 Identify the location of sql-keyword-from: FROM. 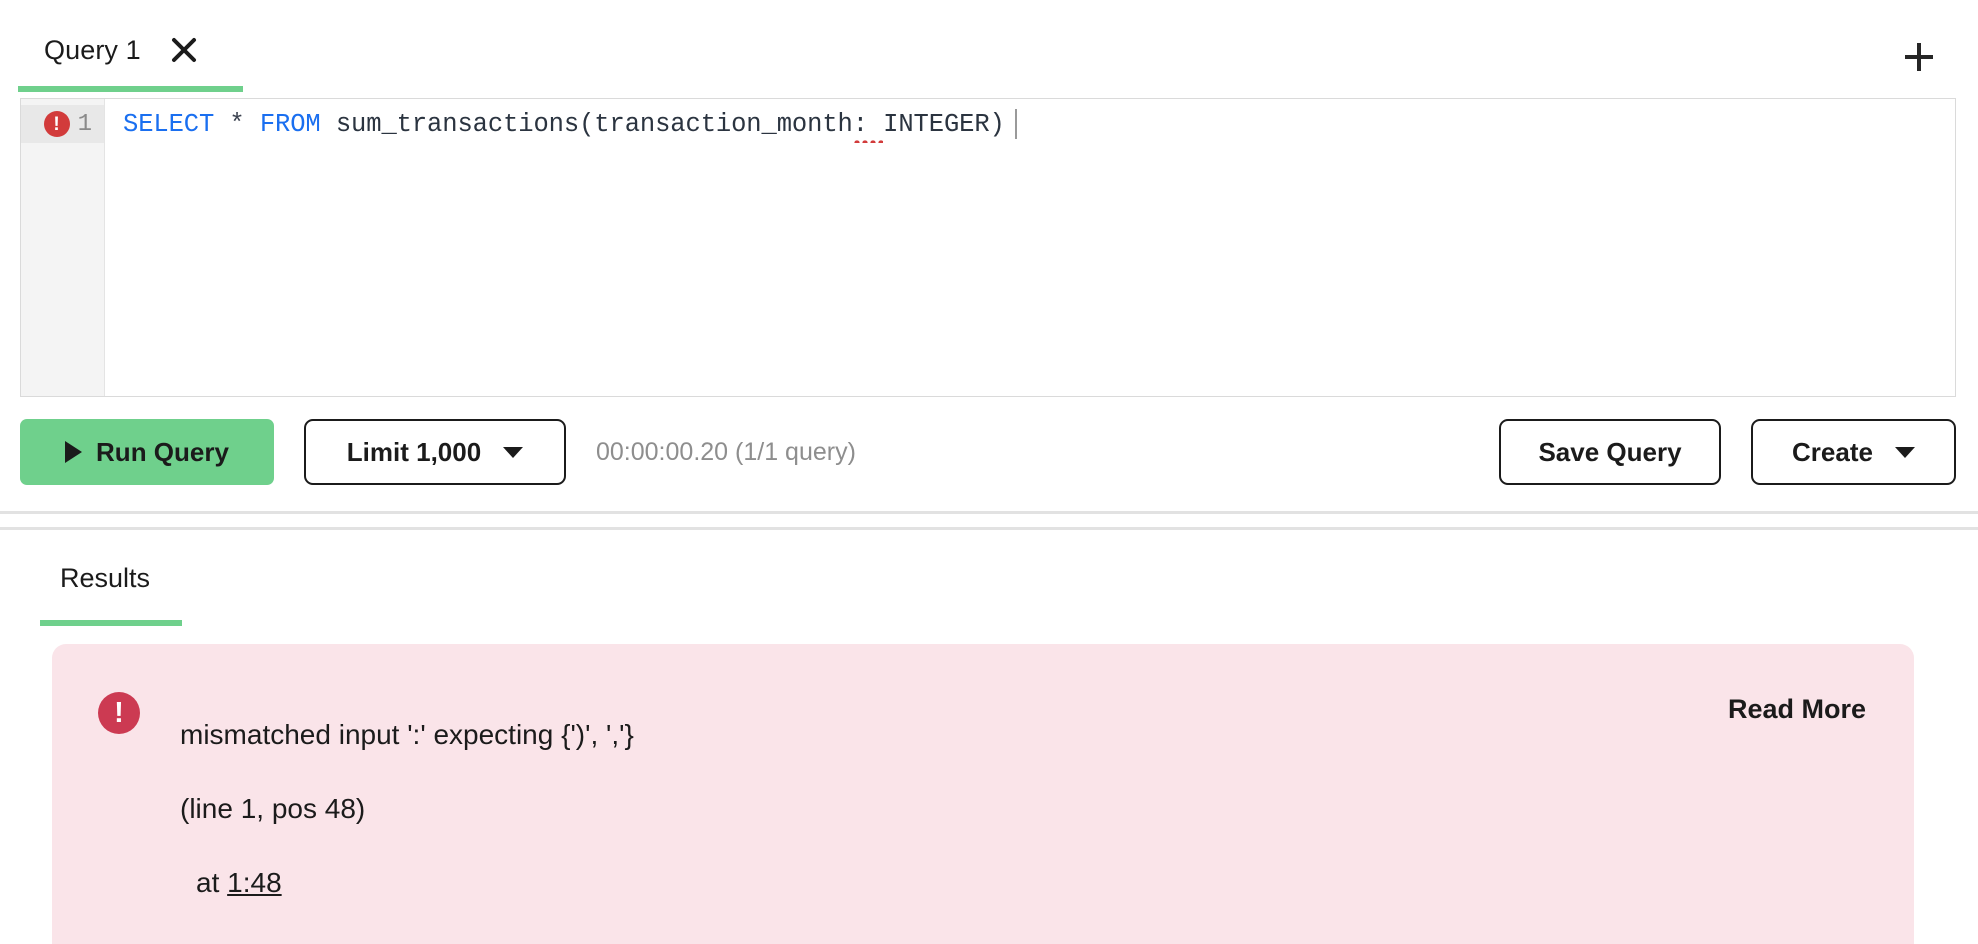
(290, 124).